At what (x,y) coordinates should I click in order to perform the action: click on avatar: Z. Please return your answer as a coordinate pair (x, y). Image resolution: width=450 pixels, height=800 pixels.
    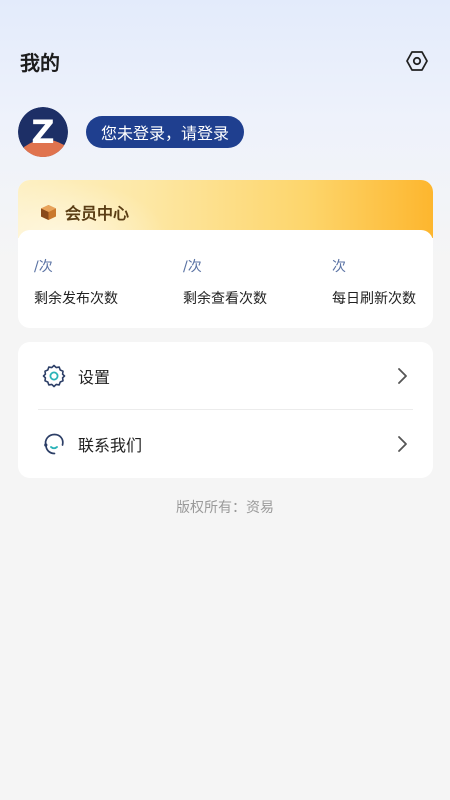
    Looking at the image, I should click on (43, 132).